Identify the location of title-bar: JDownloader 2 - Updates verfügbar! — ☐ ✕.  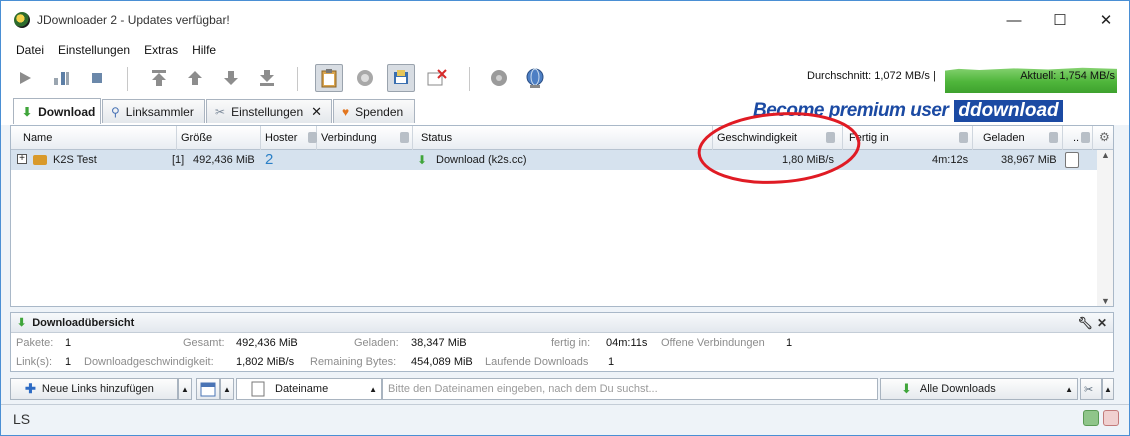
(565, 20).